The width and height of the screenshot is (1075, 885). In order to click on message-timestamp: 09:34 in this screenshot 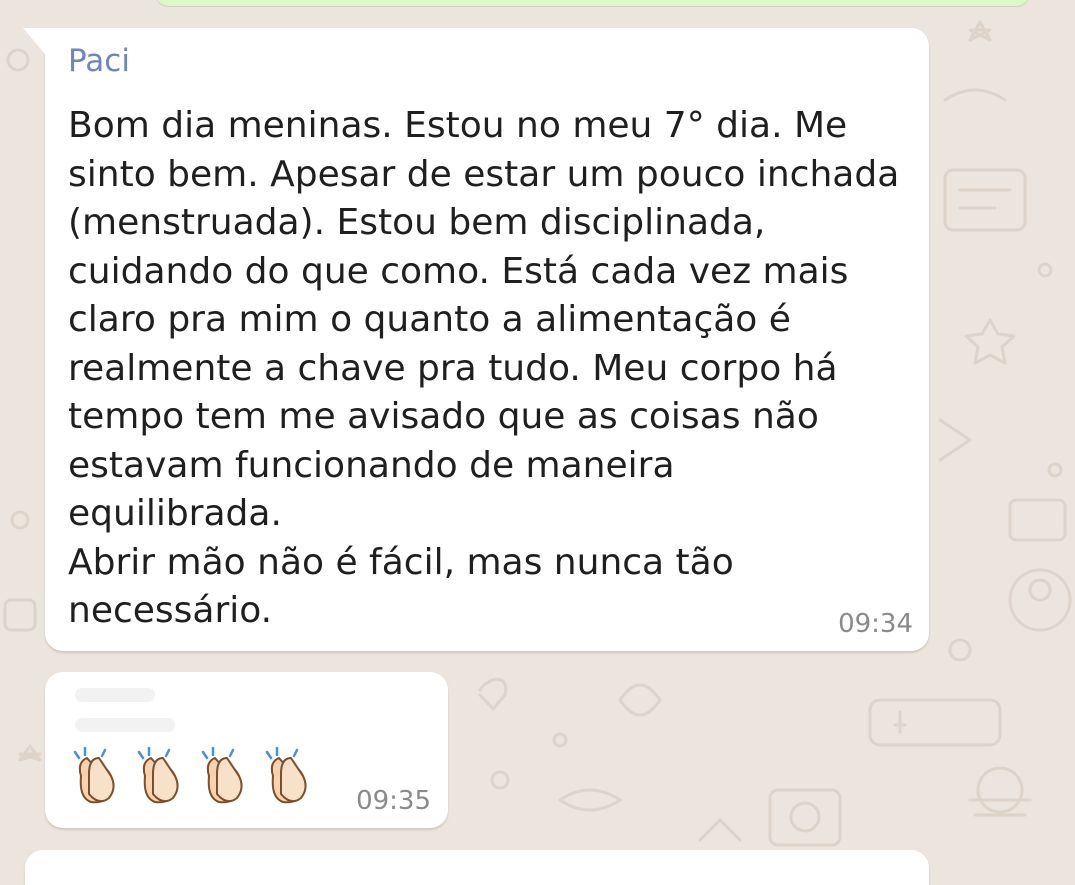, I will do `click(875, 624)`.